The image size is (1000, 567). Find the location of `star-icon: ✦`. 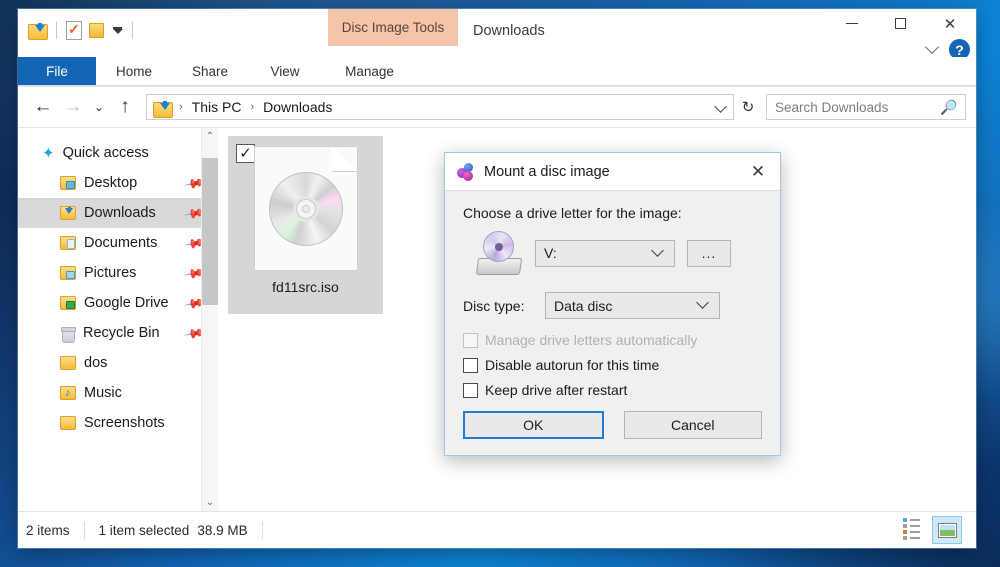

star-icon: ✦ is located at coordinates (48, 153).